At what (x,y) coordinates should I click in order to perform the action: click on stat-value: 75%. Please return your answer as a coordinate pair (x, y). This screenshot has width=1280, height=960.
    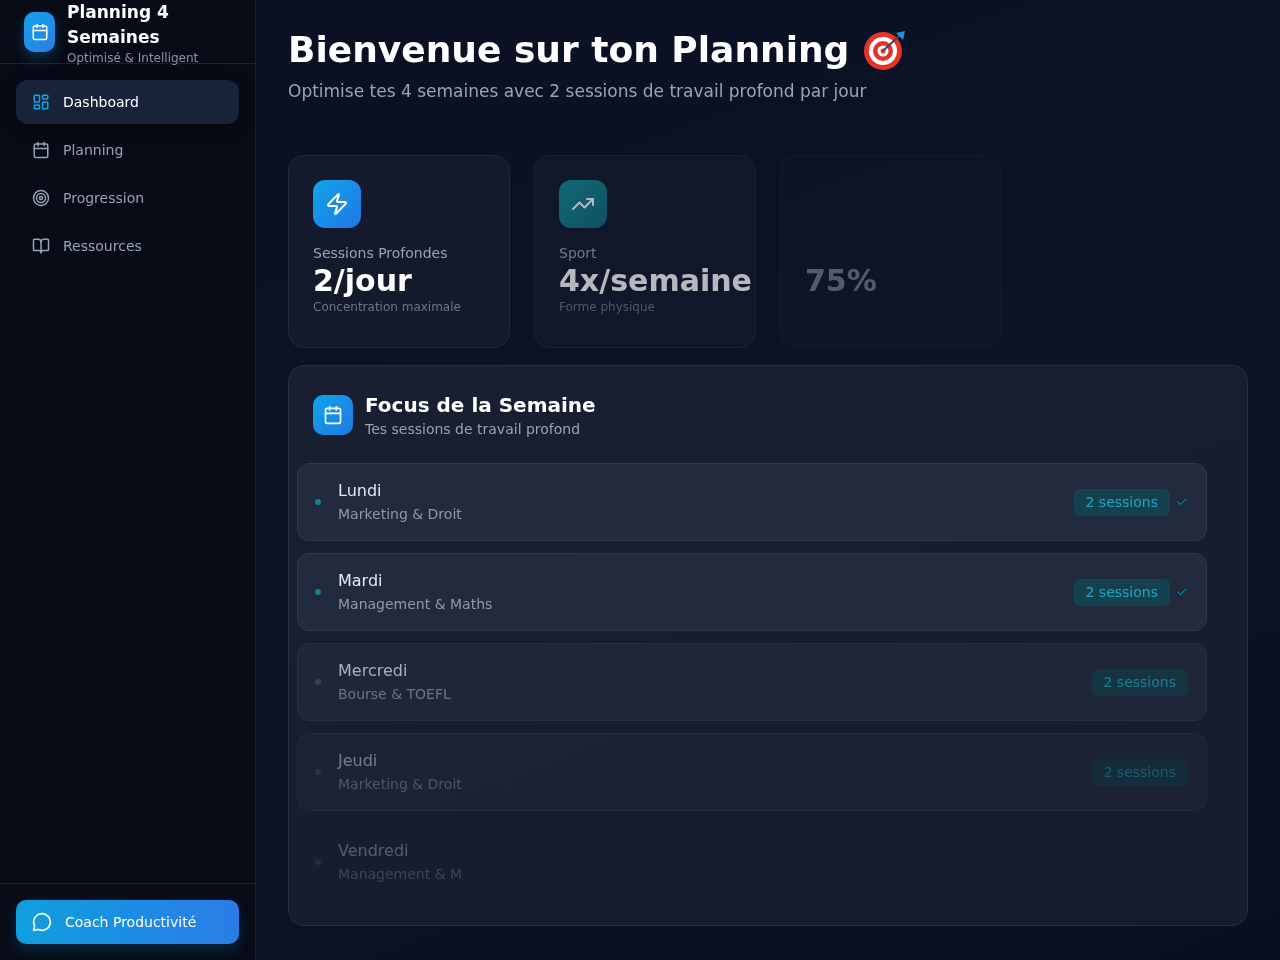
    Looking at the image, I should click on (841, 281).